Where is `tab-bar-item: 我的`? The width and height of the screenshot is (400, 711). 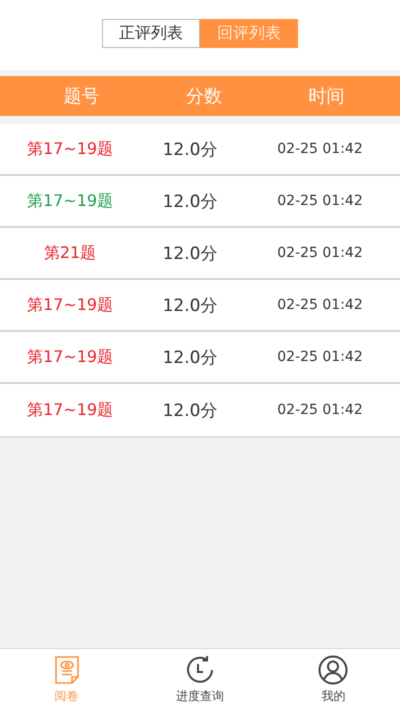
tab-bar-item: 我的 is located at coordinates (333, 680).